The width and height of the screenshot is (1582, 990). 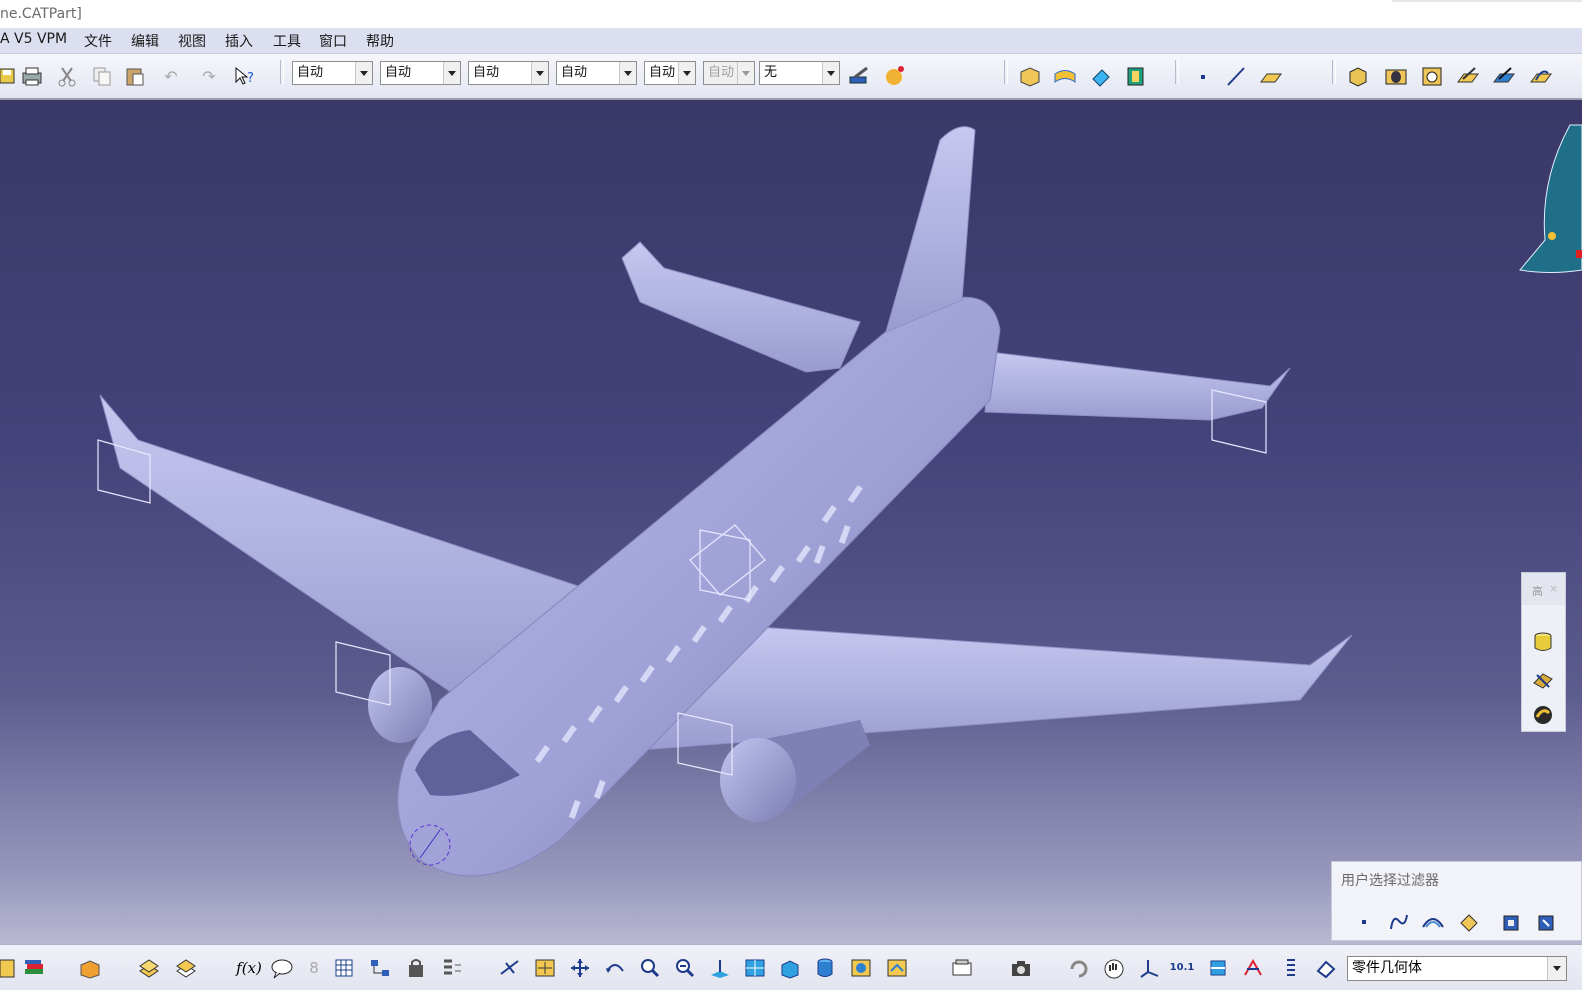 What do you see at coordinates (1553, 588) in the screenshot?
I see `close-icon: ×` at bounding box center [1553, 588].